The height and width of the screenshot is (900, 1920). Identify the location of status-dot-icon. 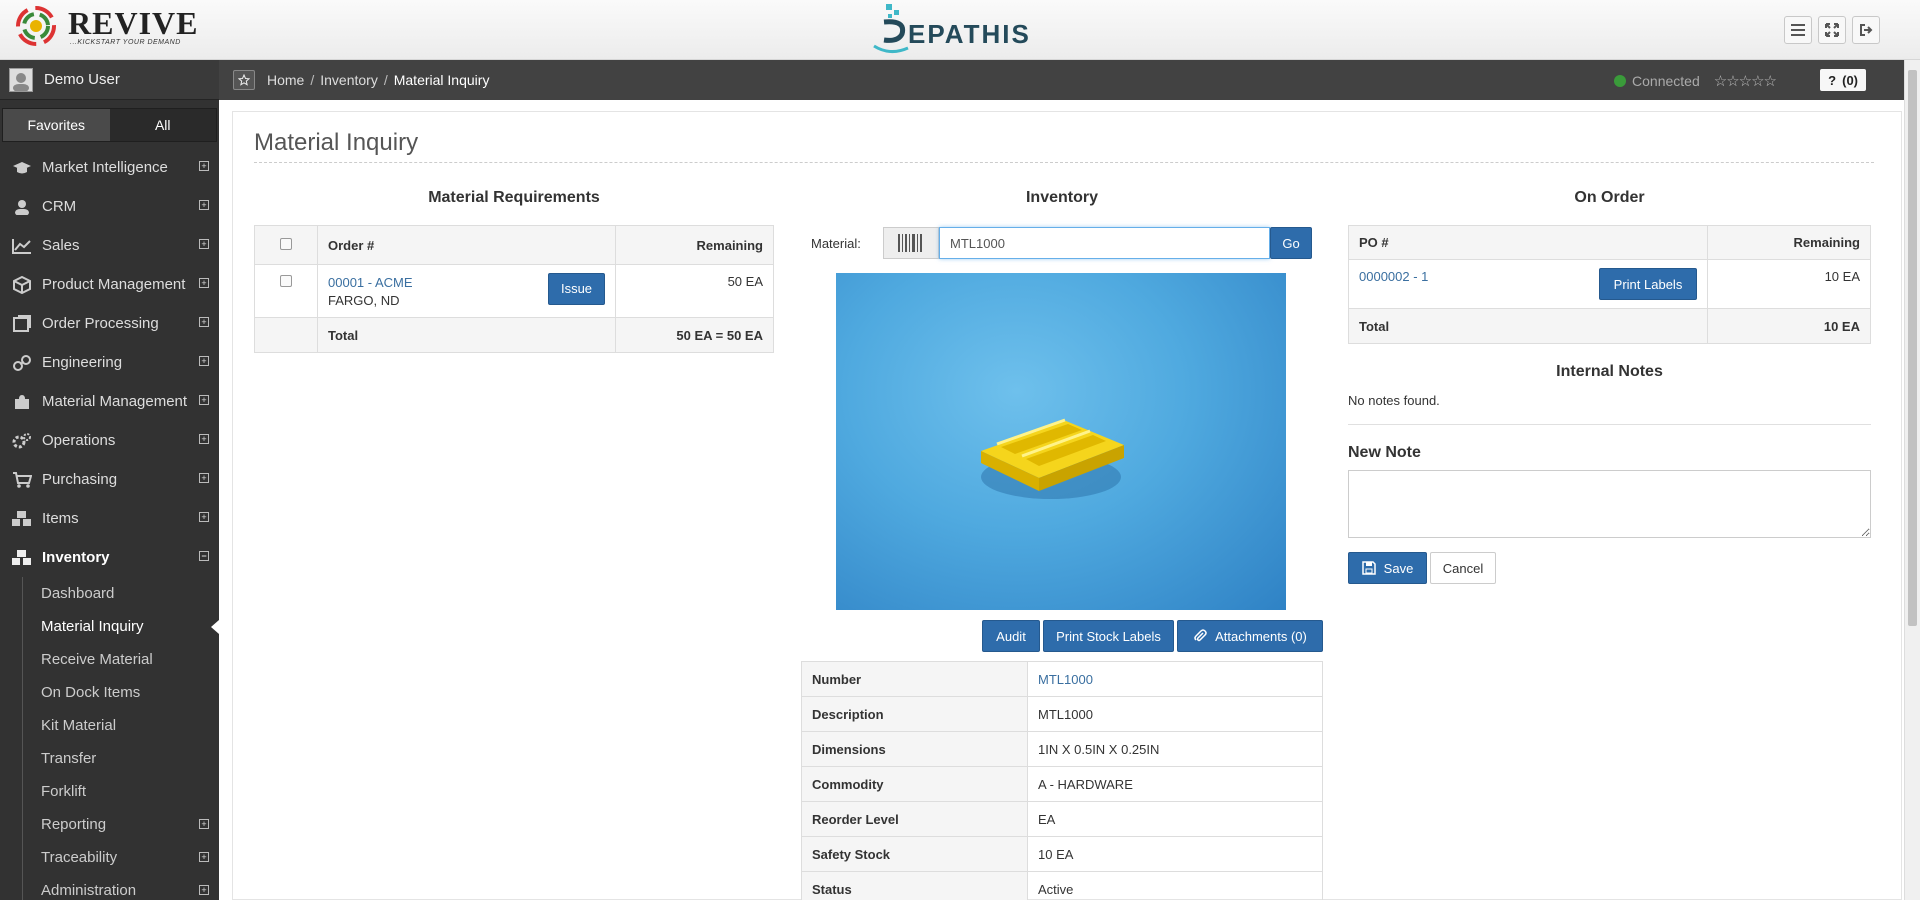
(1620, 81).